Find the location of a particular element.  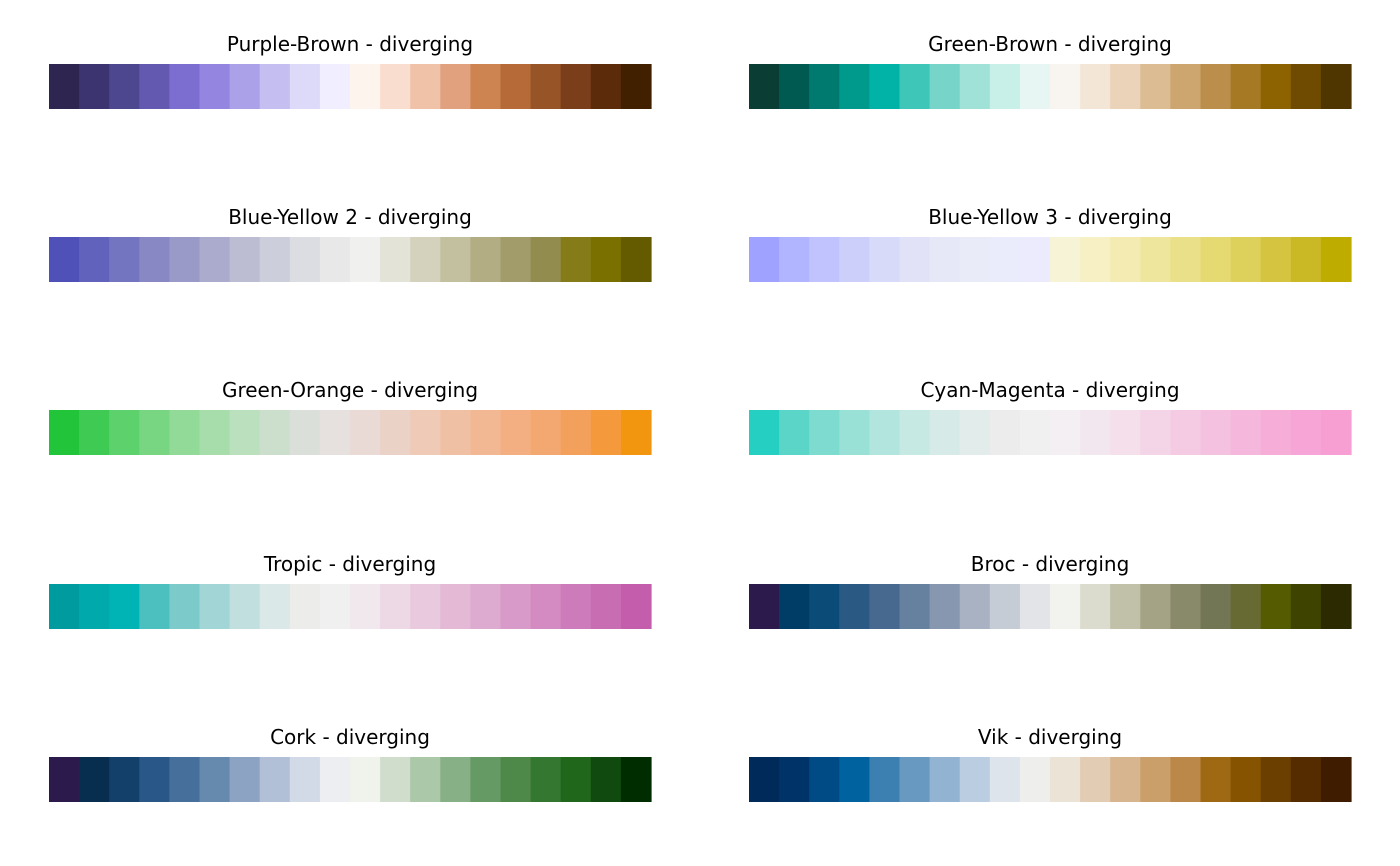

palette-3: Blue-Yellow 2 - diverging is located at coordinates (350, 243).